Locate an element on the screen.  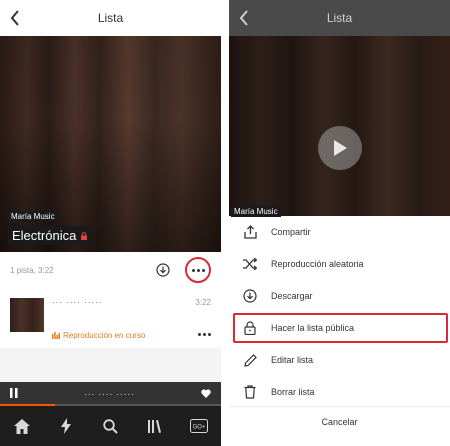
header: Lista is located at coordinates (110, 18).